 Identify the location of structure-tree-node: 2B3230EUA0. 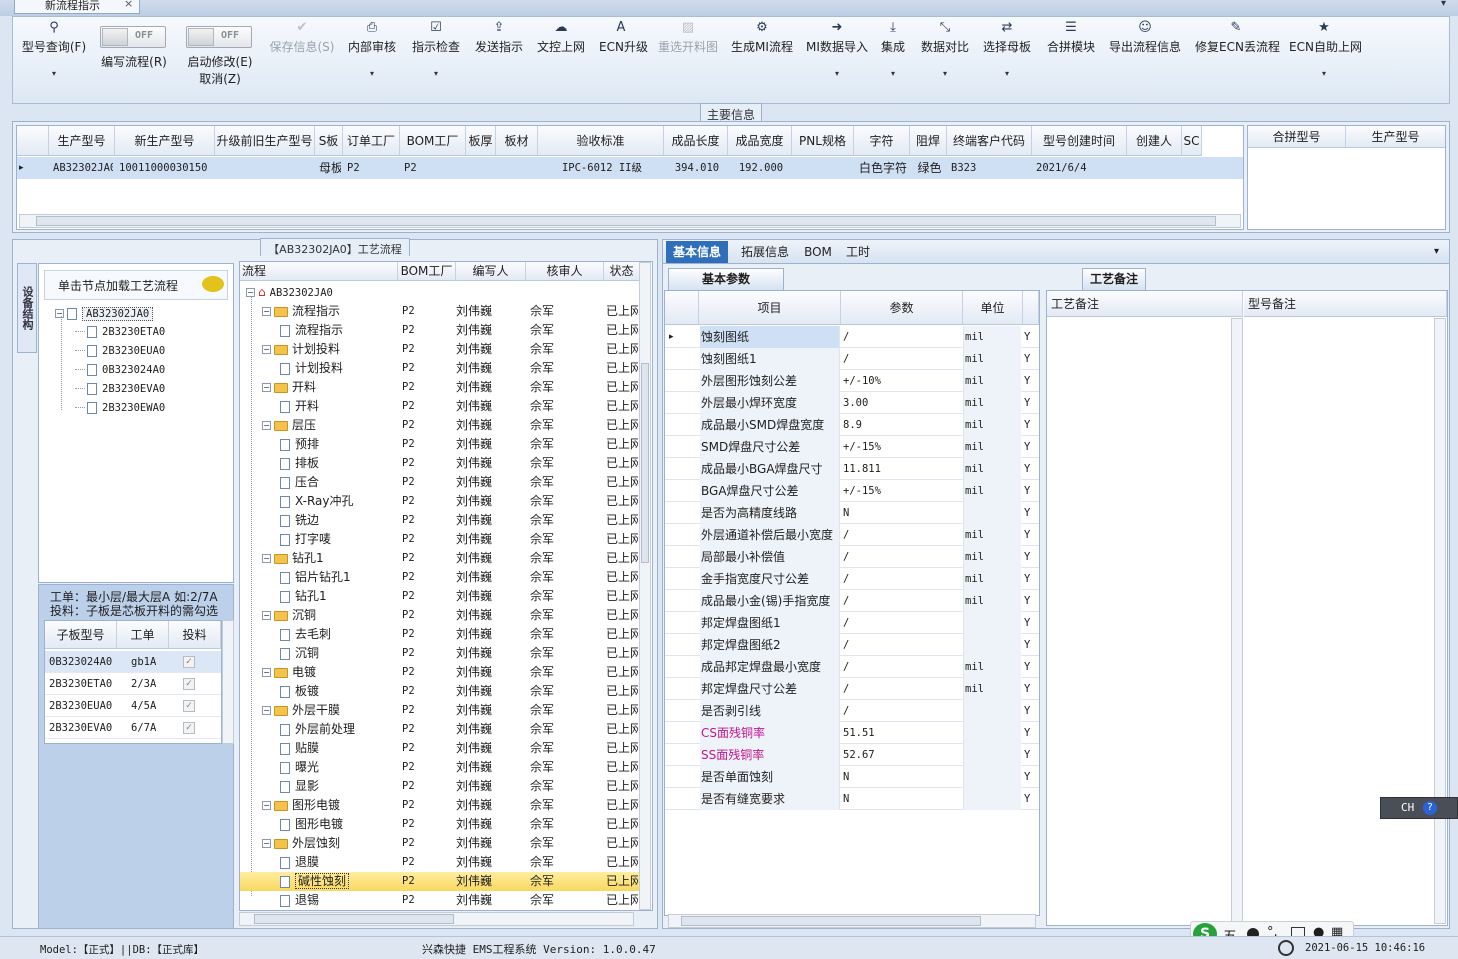
(120, 350).